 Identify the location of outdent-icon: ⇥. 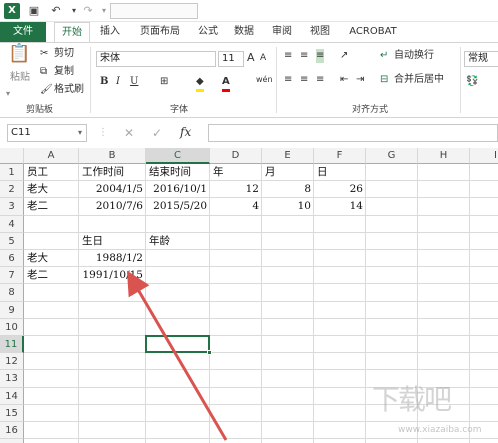
(360, 80).